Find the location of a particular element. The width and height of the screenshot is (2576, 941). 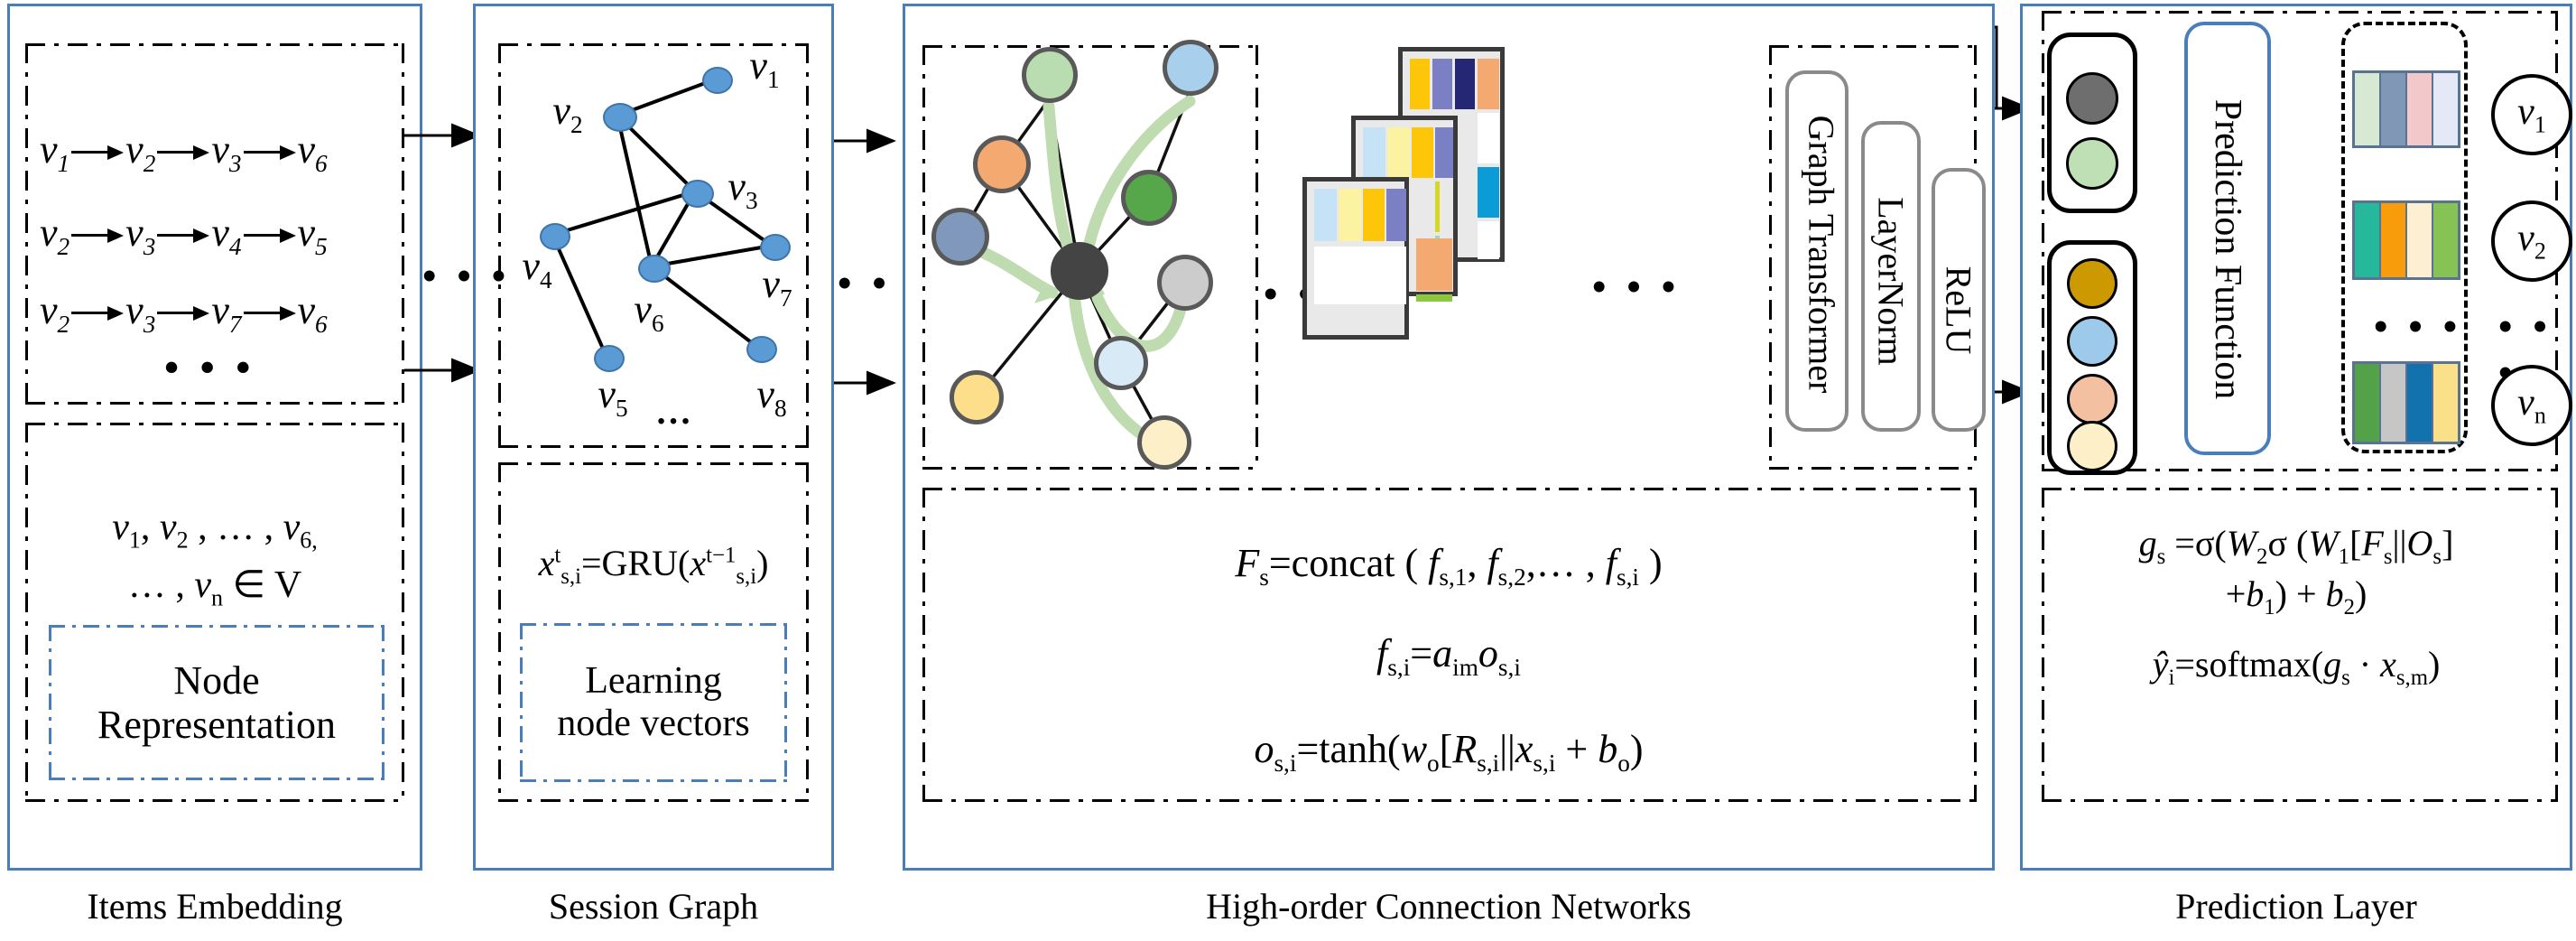

graph-node-v6 is located at coordinates (655, 269).